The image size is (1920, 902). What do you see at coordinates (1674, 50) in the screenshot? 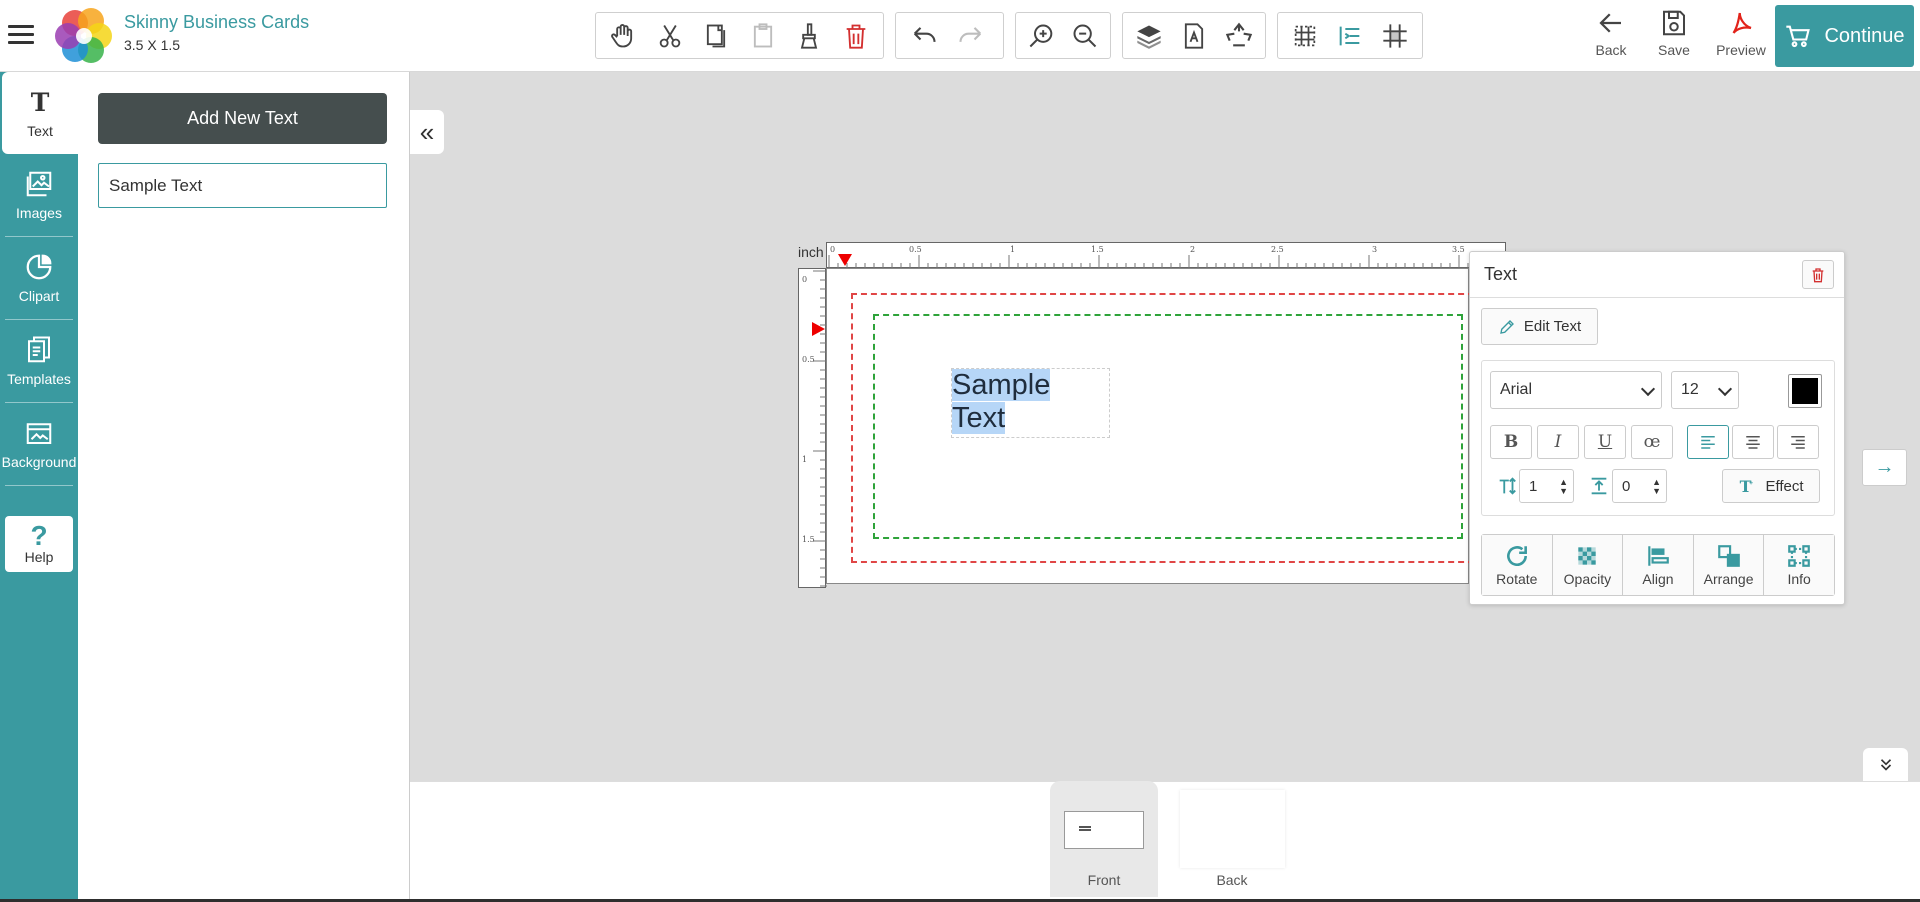
I see `save-label: Save` at bounding box center [1674, 50].